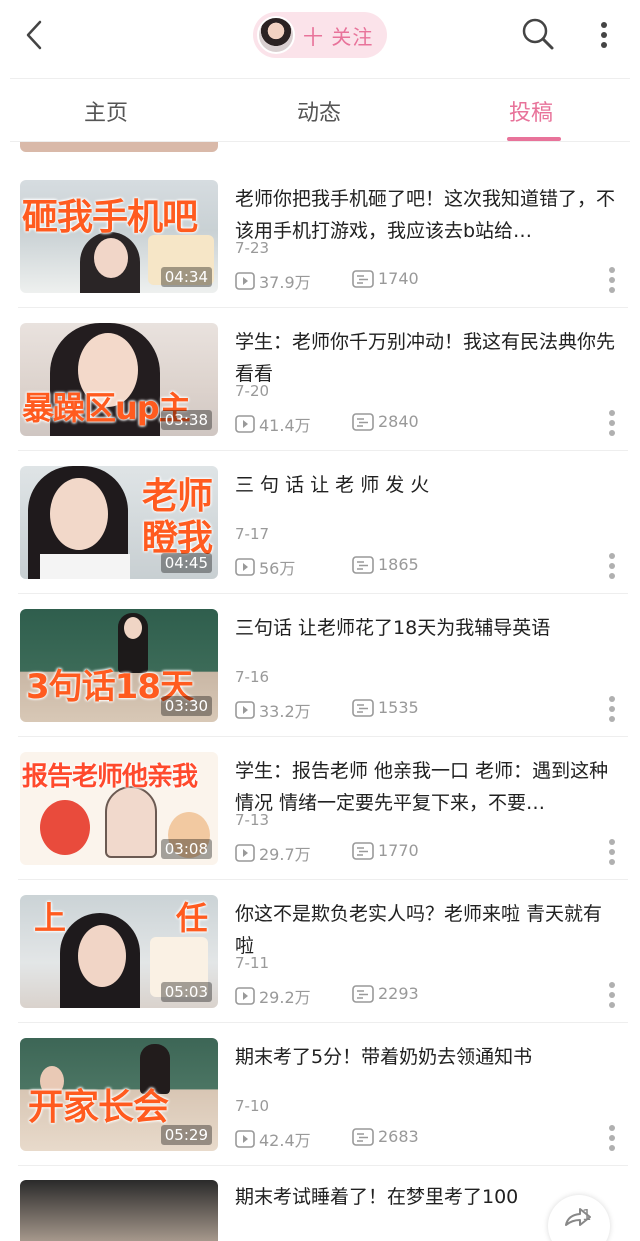 The width and height of the screenshot is (640, 1241). I want to click on video-title: 学生：老师你千万别冲动！我这有民法典你先看看, so click(427, 358).